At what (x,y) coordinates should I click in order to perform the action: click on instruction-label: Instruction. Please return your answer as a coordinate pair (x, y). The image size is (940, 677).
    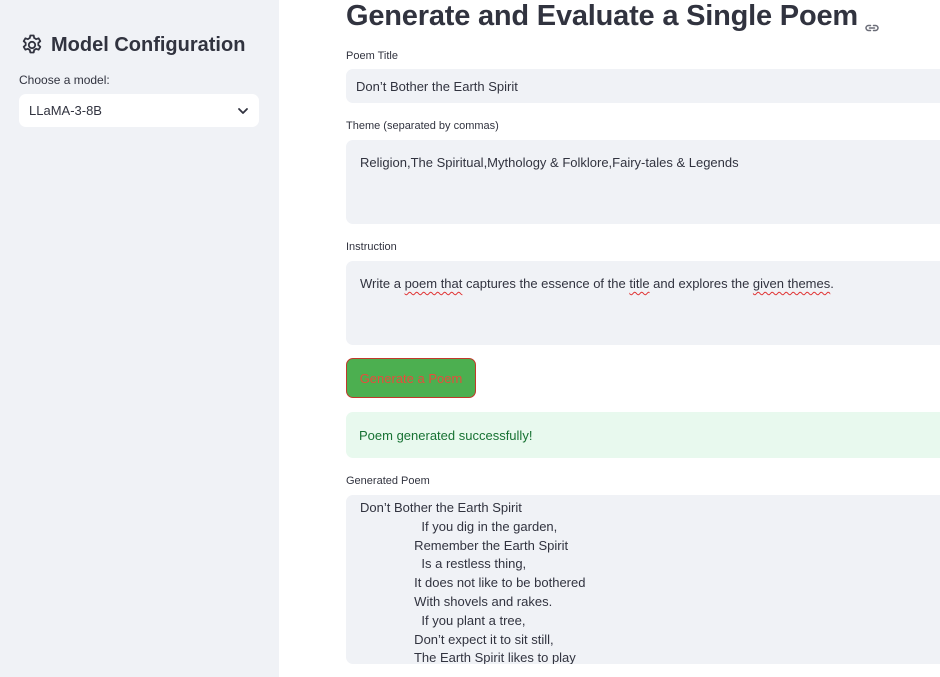
    Looking at the image, I should click on (371, 247).